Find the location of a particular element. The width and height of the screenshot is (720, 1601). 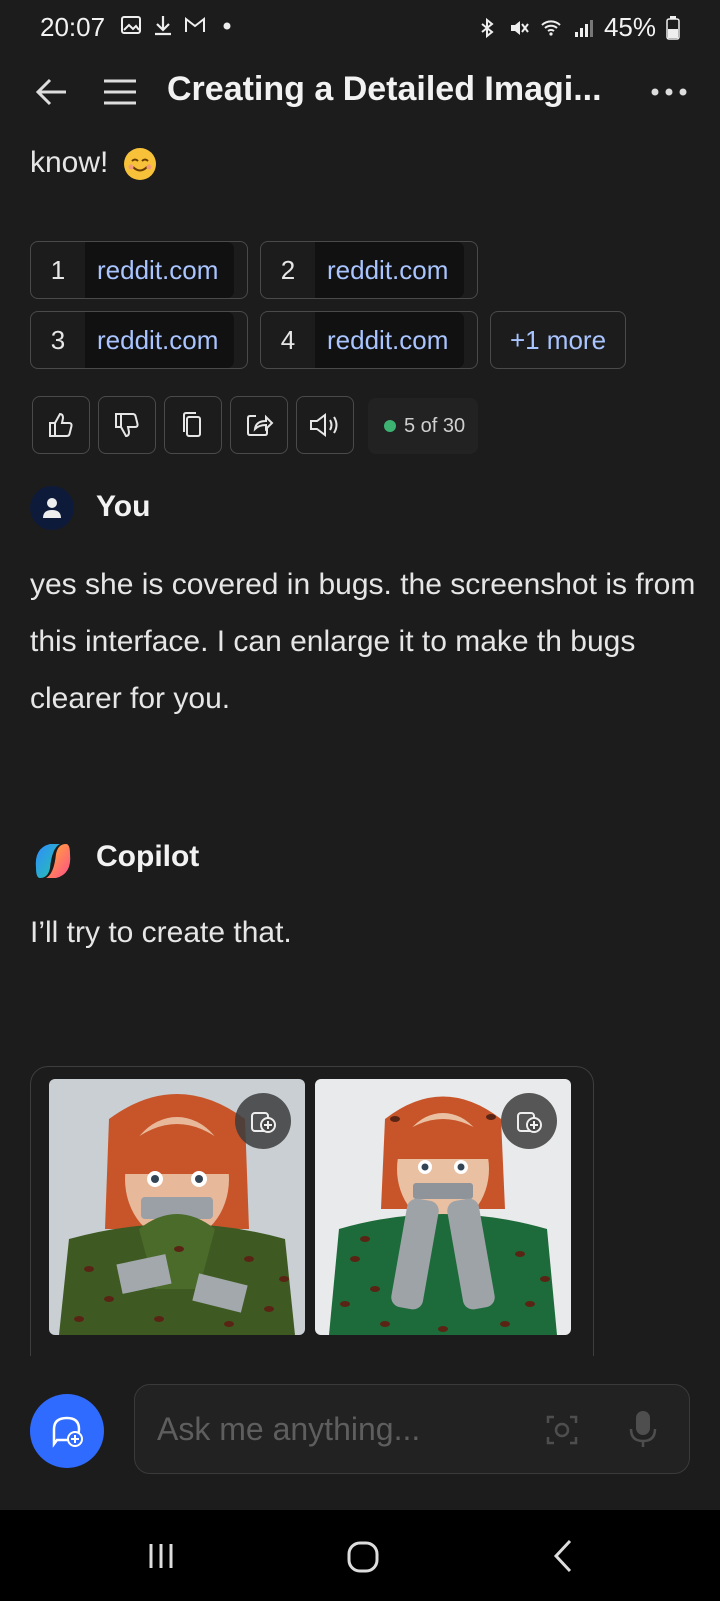

new-chat-icon is located at coordinates (67, 1432).